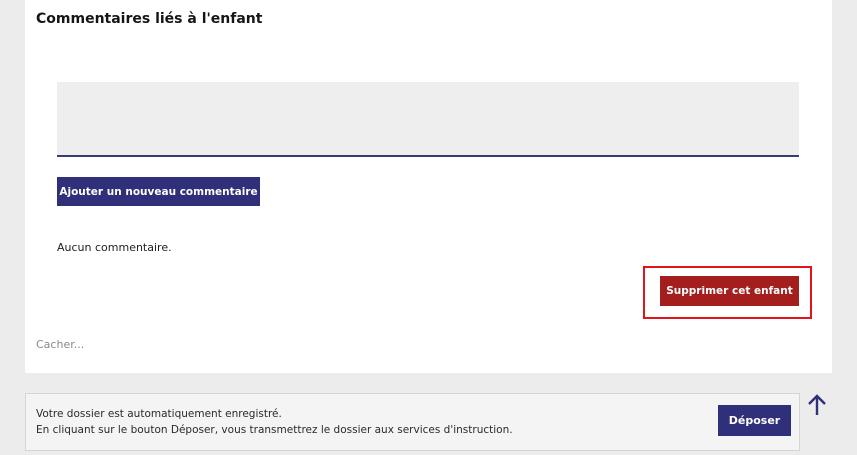 The width and height of the screenshot is (857, 455). What do you see at coordinates (114, 247) in the screenshot?
I see `no-comment-text: Aucun commentaire.` at bounding box center [114, 247].